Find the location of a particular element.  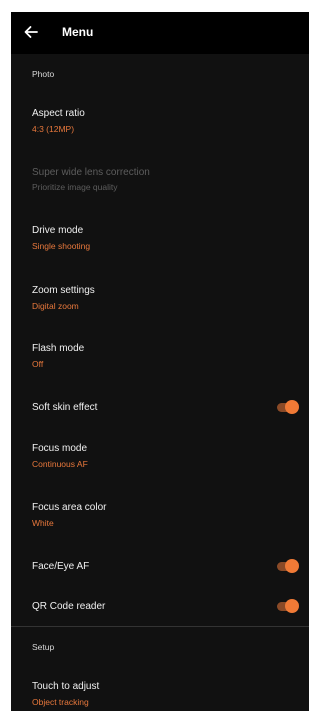

menu-item-value: Off is located at coordinates (38, 364).